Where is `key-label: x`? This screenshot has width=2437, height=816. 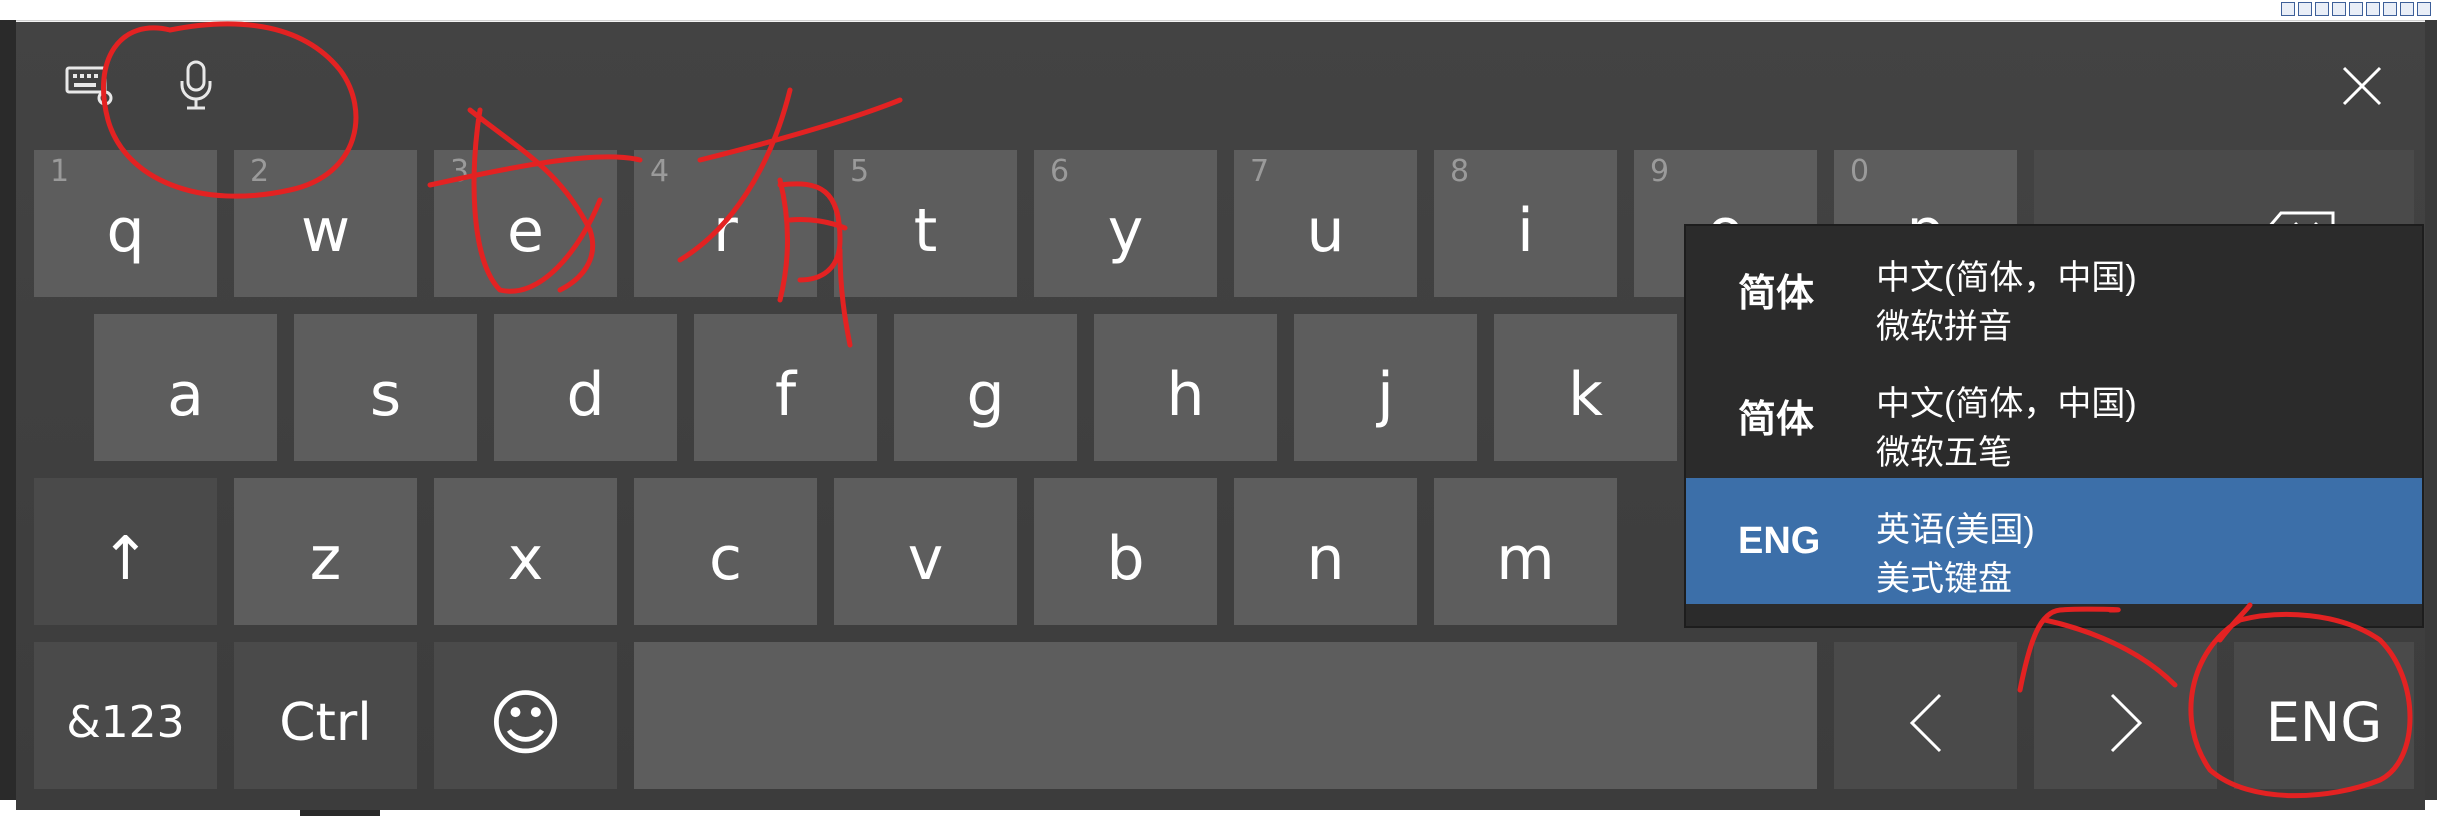 key-label: x is located at coordinates (525, 558).